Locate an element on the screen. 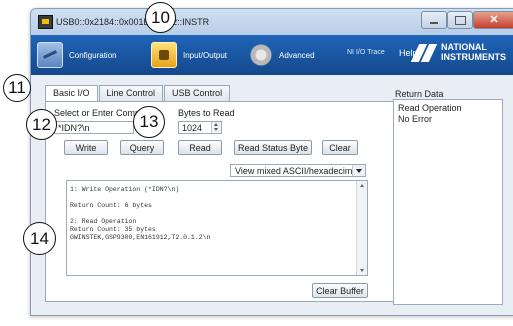 Image resolution: width=513 pixels, height=326 pixels. callout-11: 11 is located at coordinates (17, 88).